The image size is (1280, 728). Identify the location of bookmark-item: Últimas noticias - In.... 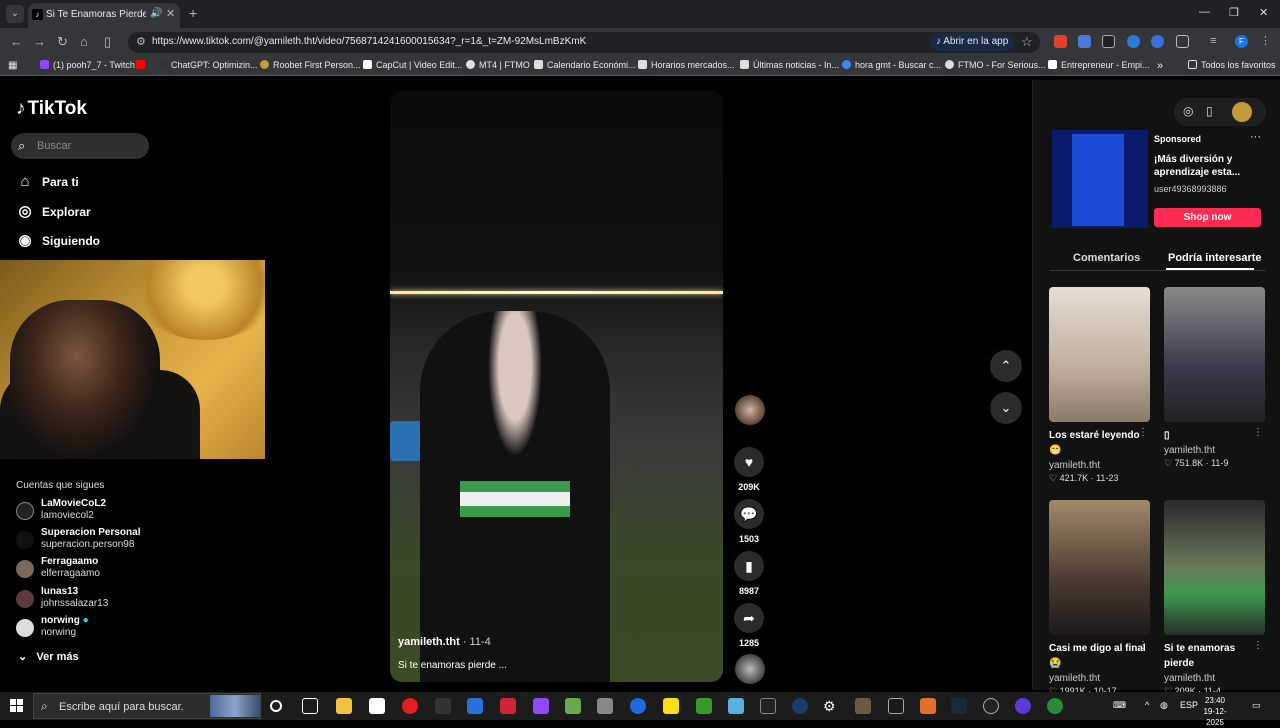
(789, 65).